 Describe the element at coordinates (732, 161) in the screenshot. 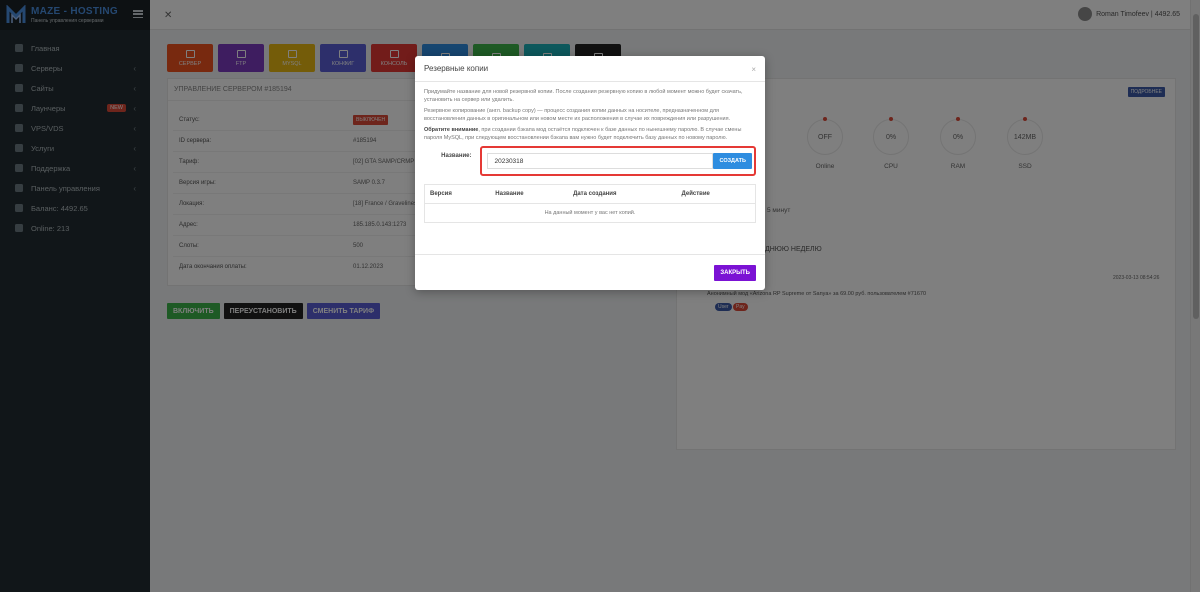

I see `create-backup-button: СОЗДАТЬ` at that location.